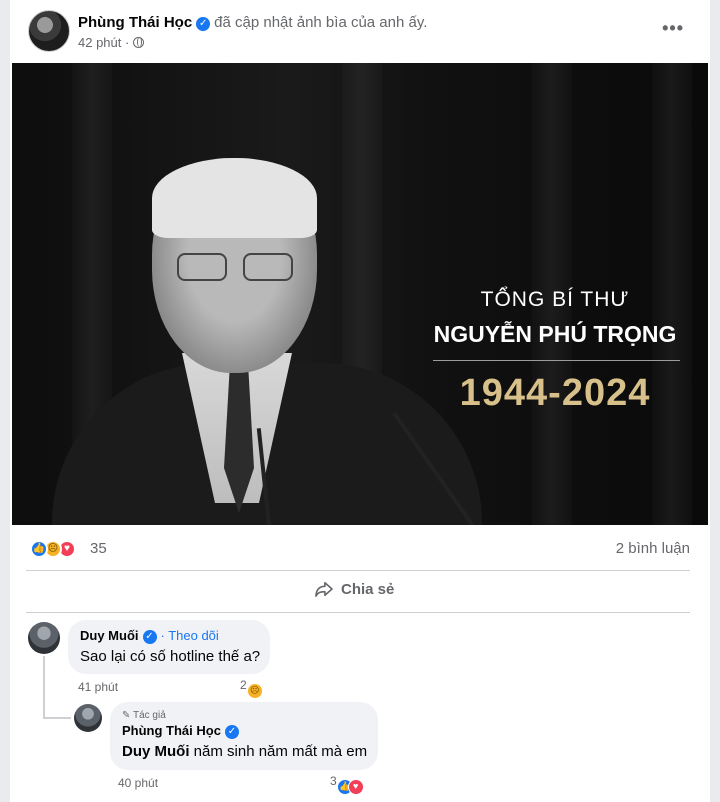 Image resolution: width=720 pixels, height=802 pixels. What do you see at coordinates (139, 42) in the screenshot?
I see `globe-icon` at bounding box center [139, 42].